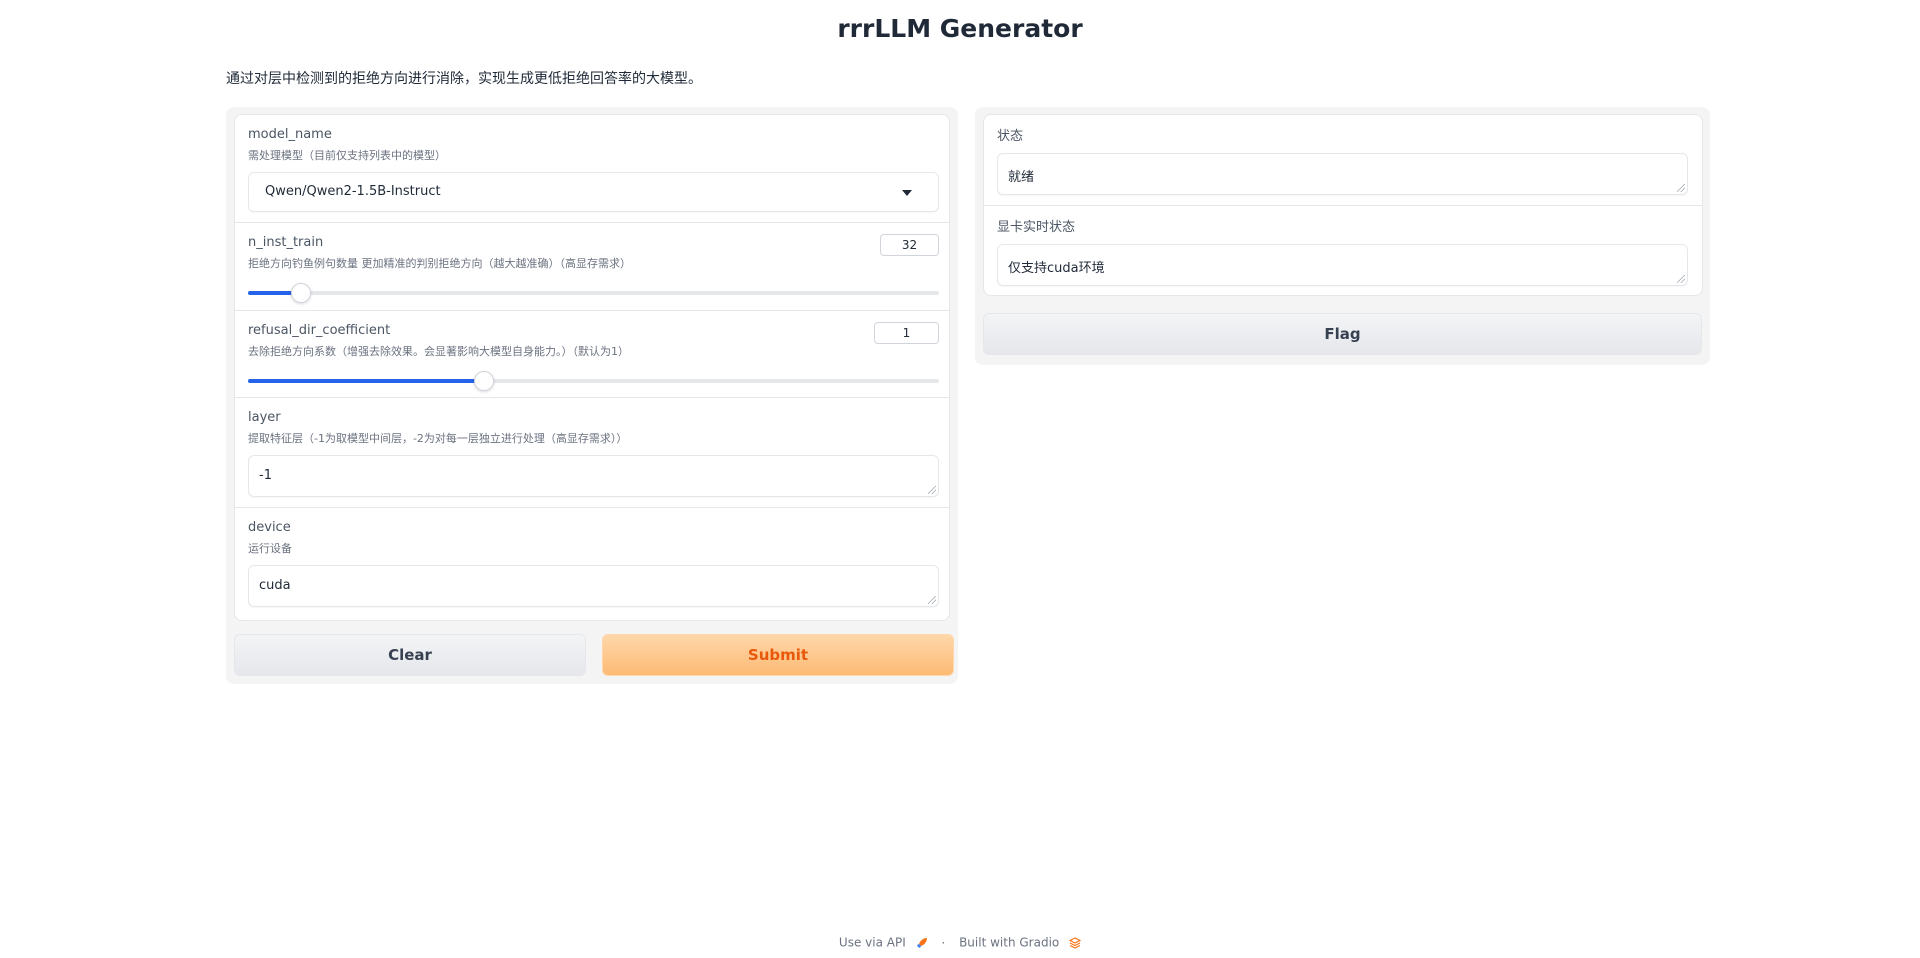 Image resolution: width=1920 pixels, height=958 pixels. Describe the element at coordinates (300, 293) in the screenshot. I see `n-inst-train-slider-thumb` at that location.